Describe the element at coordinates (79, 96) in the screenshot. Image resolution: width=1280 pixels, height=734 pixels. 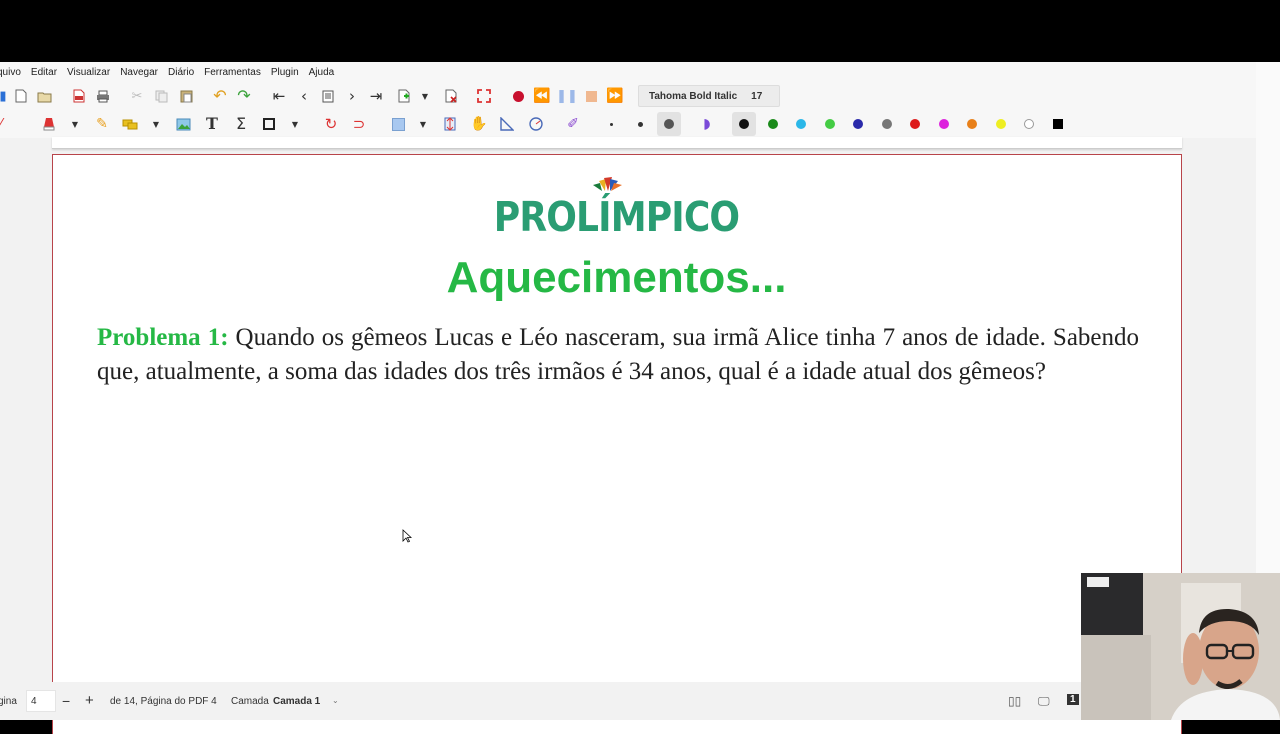
I see `export-pdf-icon` at that location.